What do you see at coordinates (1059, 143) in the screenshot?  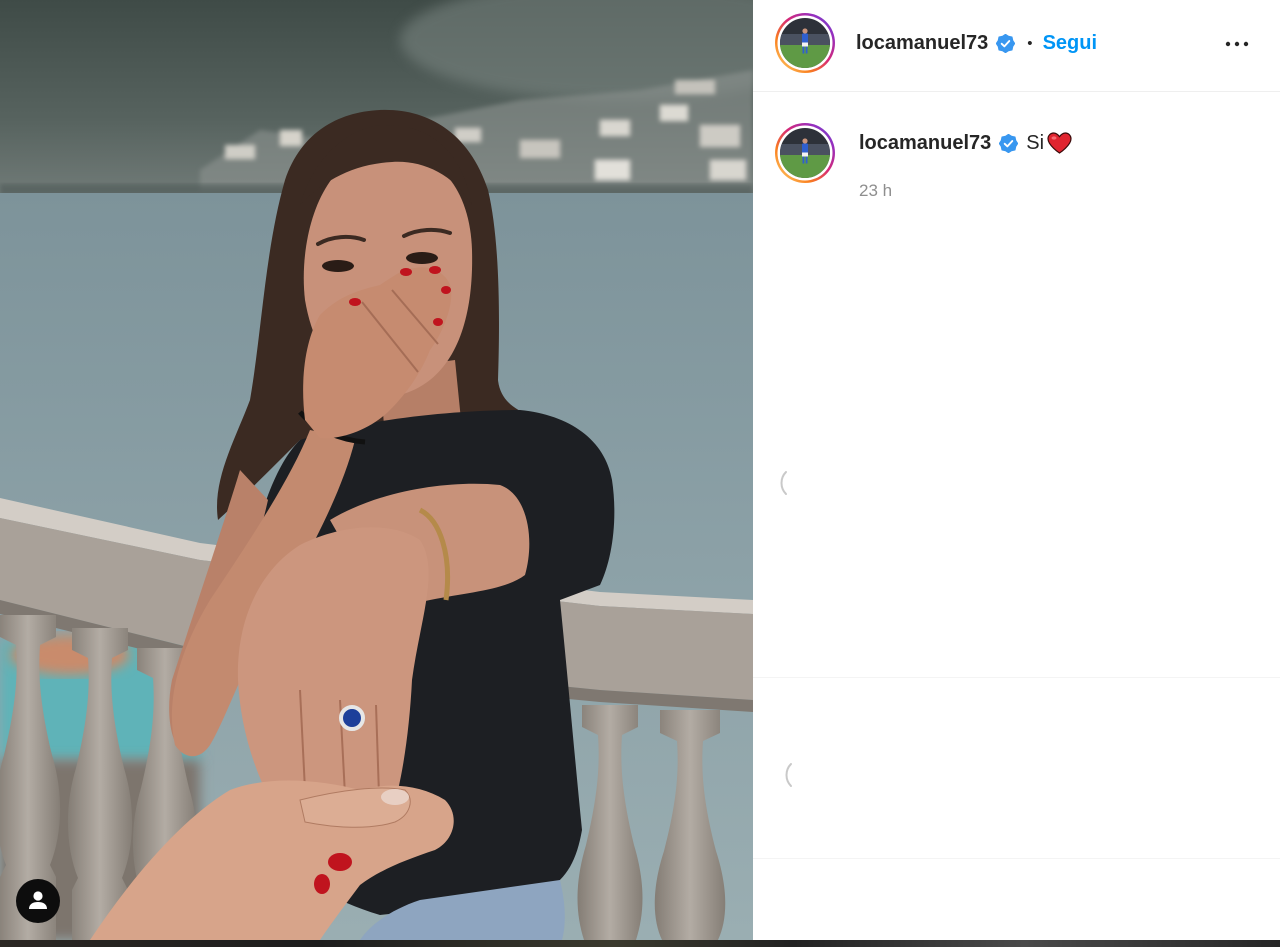 I see `red-heart-icon` at bounding box center [1059, 143].